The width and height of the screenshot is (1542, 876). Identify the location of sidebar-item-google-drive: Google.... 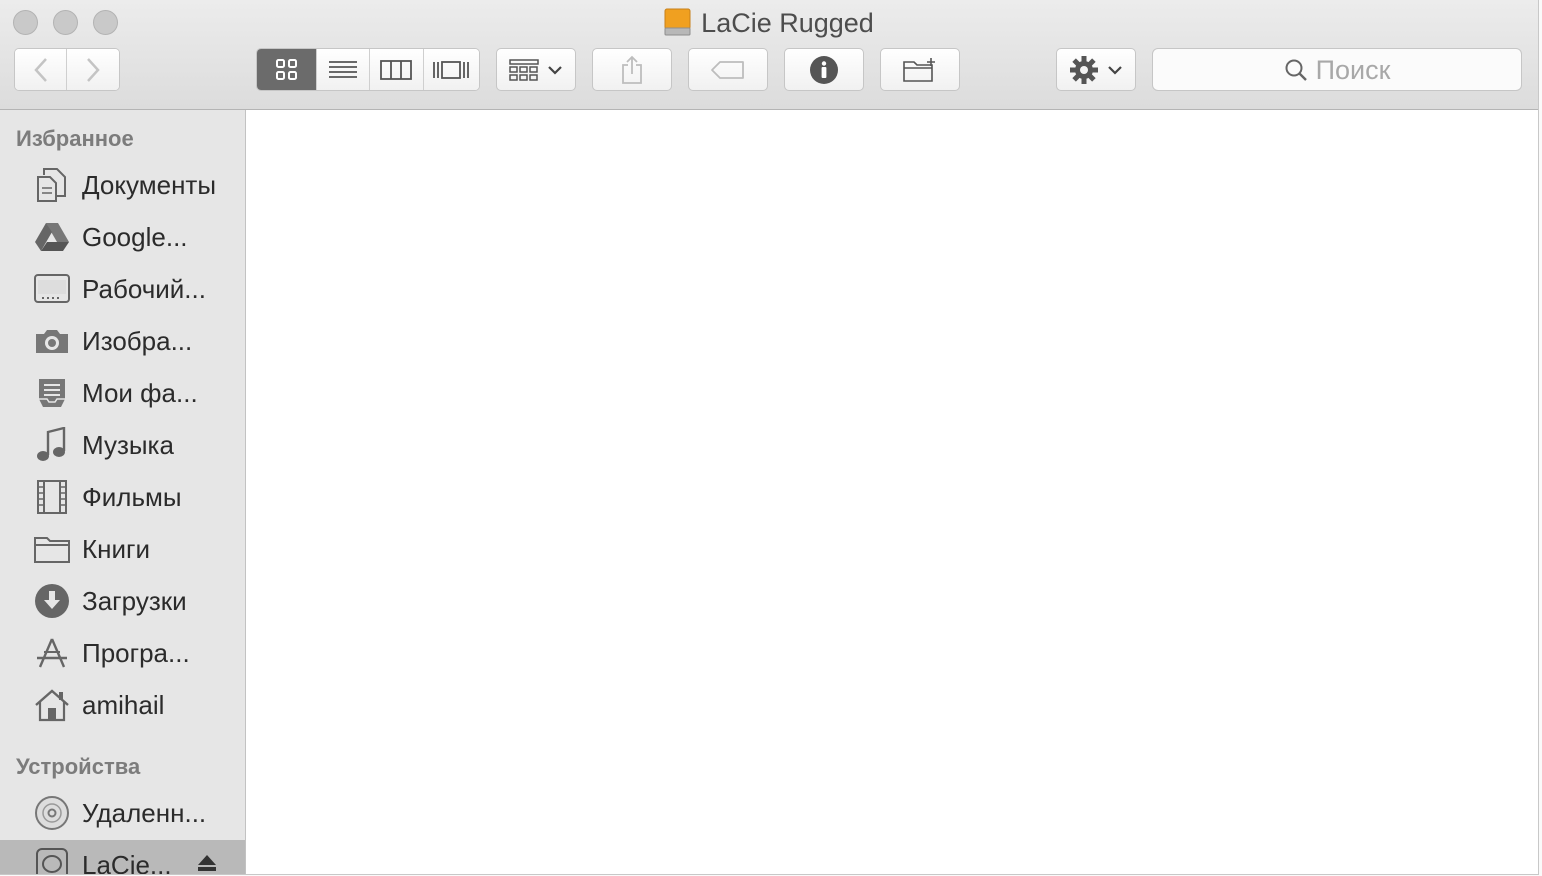
(122, 237).